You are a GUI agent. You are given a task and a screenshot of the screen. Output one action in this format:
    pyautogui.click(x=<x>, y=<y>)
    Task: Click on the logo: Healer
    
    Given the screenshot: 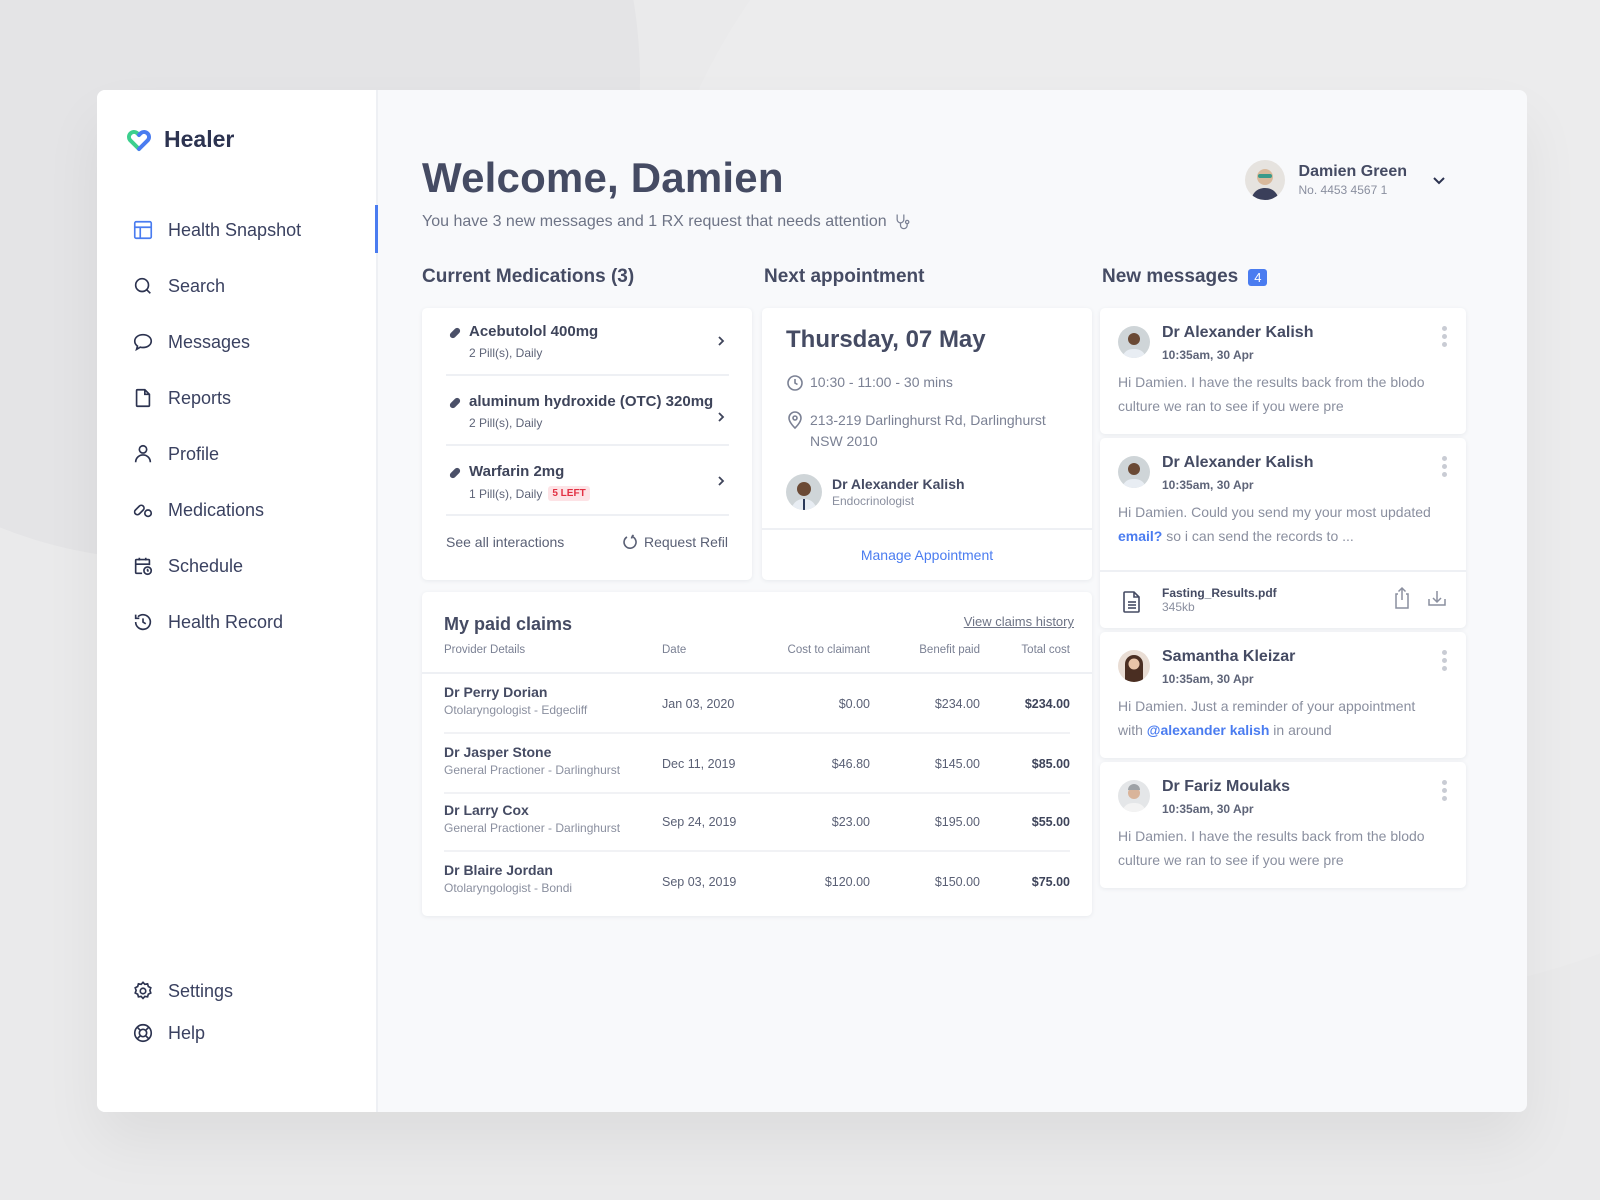 What is the action you would take?
    pyautogui.click(x=180, y=139)
    